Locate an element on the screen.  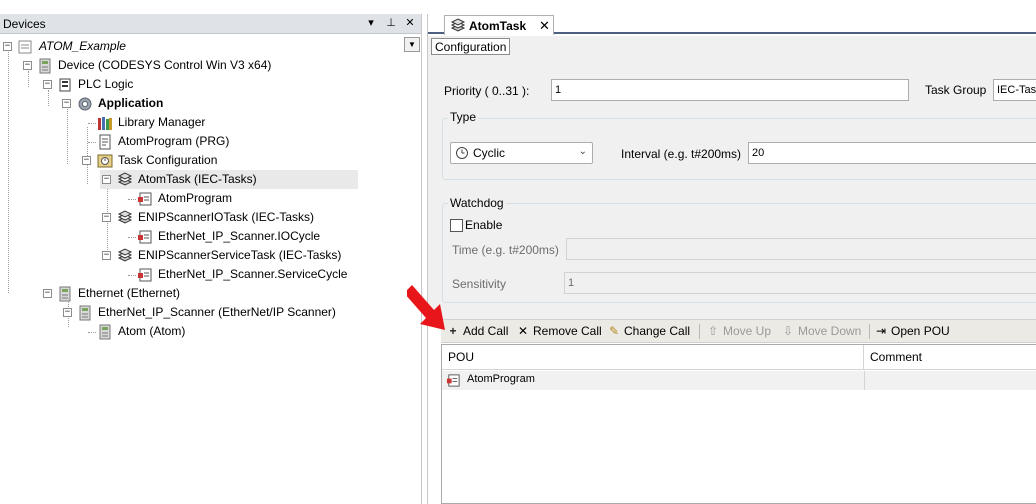
tree-item-label: ENIPScannerServiceTask (IEC-Tasks) is located at coordinates (240, 255).